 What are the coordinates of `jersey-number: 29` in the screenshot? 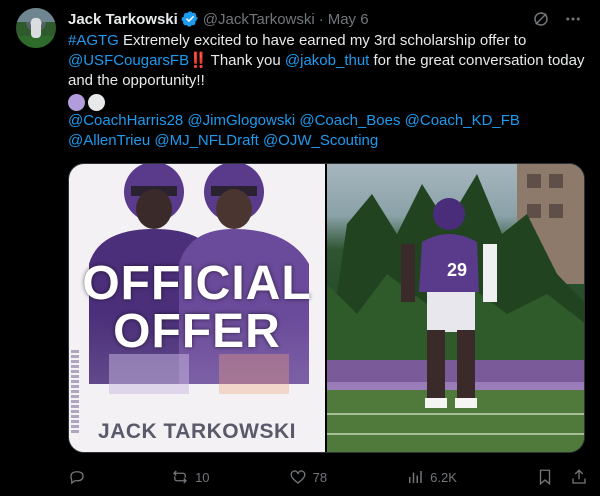 It's located at (457, 270).